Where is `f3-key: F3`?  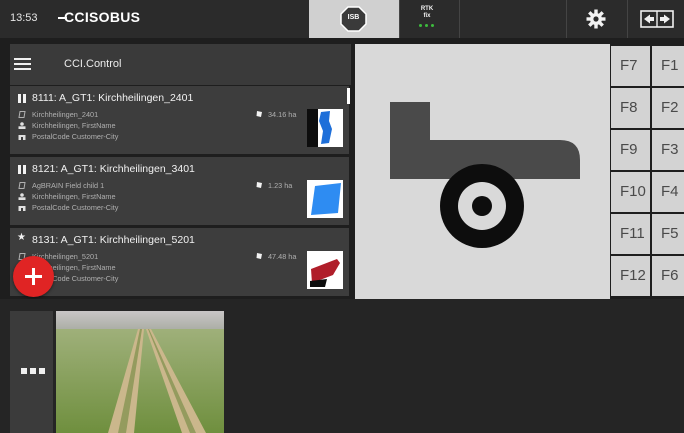
f3-key: F3 is located at coordinates (668, 150).